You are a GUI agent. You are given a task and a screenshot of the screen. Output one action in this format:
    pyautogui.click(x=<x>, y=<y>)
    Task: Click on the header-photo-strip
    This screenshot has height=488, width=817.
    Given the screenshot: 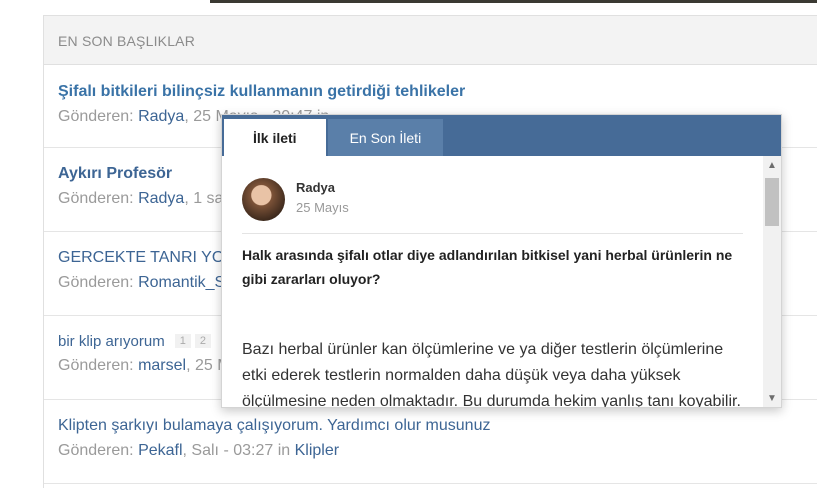 What is the action you would take?
    pyautogui.click(x=513, y=1)
    